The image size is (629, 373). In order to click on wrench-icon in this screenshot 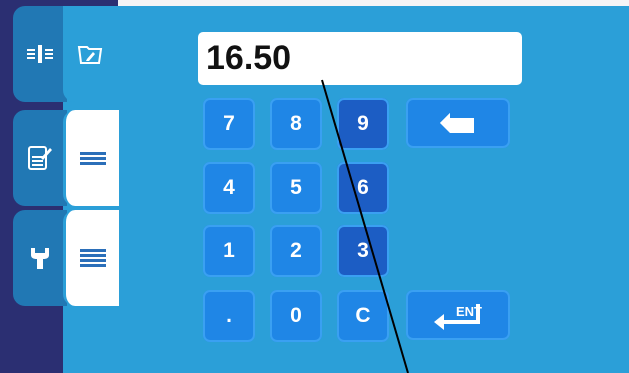, I will do `click(40, 258)`.